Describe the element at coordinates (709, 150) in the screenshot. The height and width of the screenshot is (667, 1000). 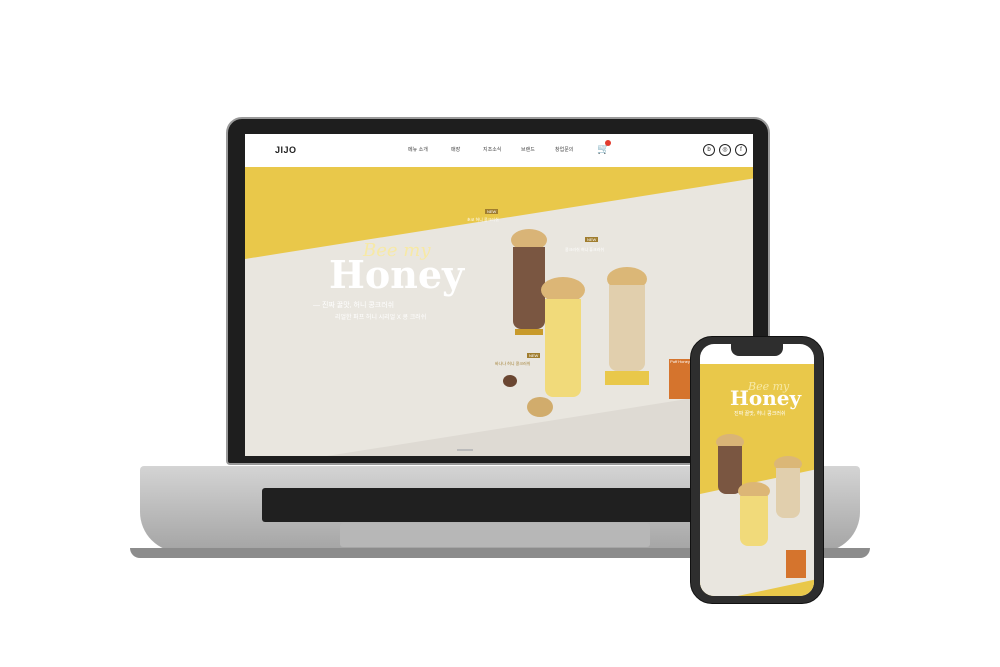
I see `blog-icon: b` at that location.